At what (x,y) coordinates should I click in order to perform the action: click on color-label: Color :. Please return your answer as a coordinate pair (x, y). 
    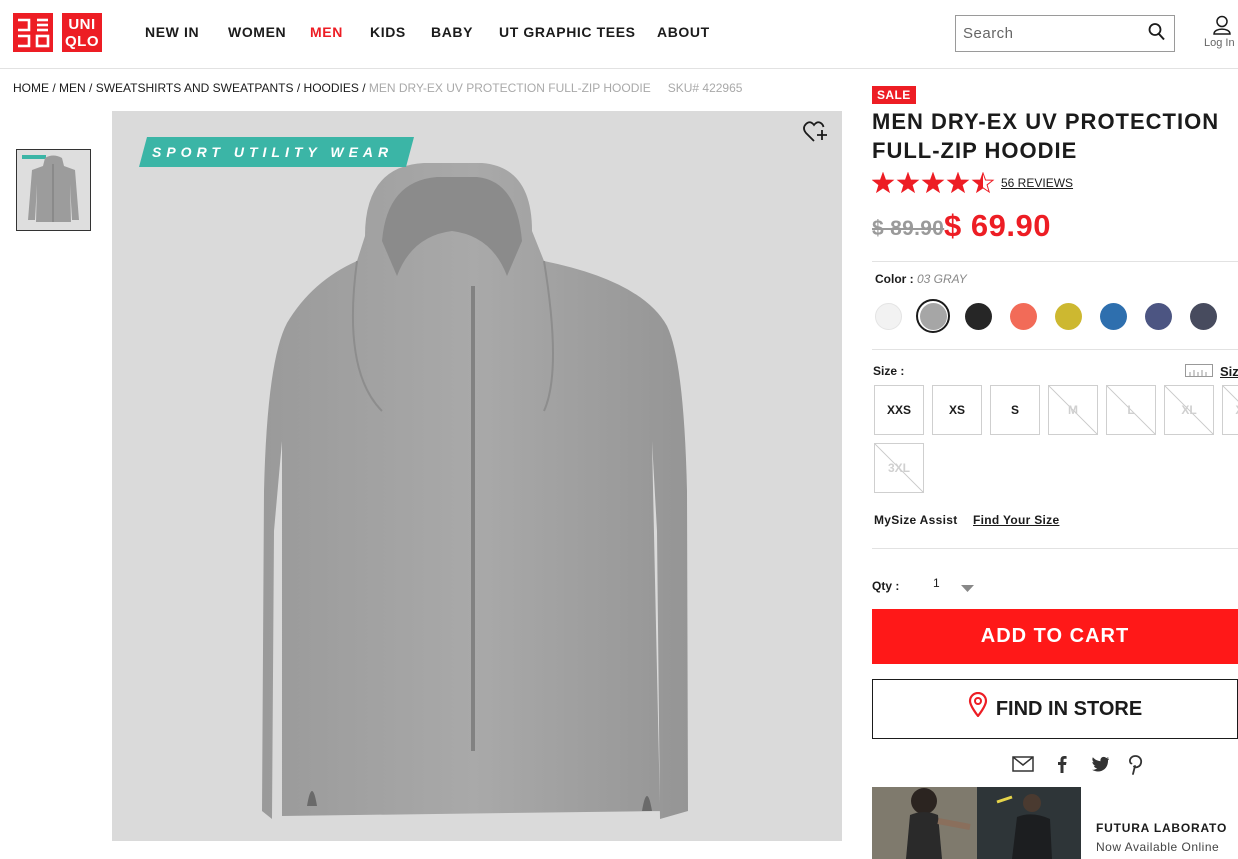
    Looking at the image, I should click on (894, 279).